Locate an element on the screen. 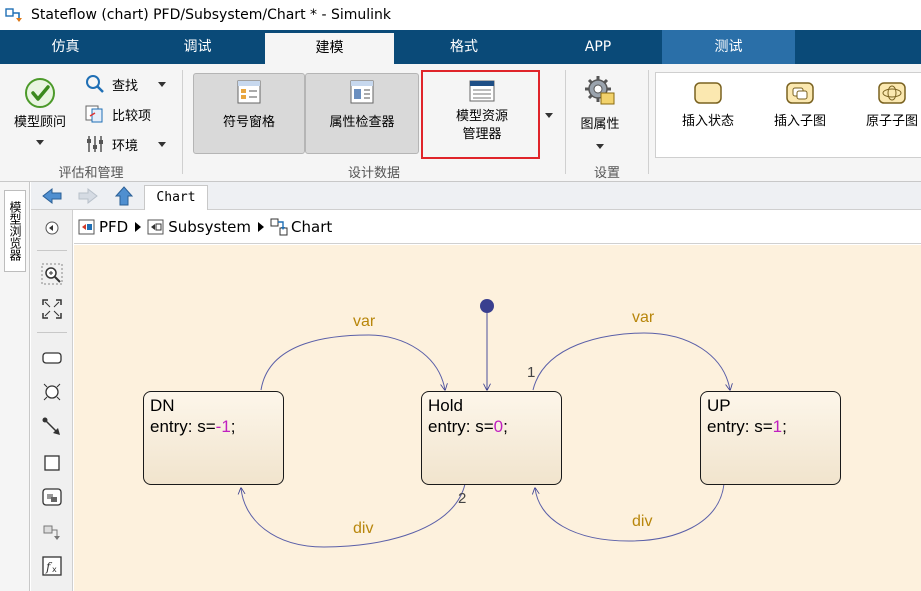  model-browser-strip: 模型浏览器 is located at coordinates (15, 386).